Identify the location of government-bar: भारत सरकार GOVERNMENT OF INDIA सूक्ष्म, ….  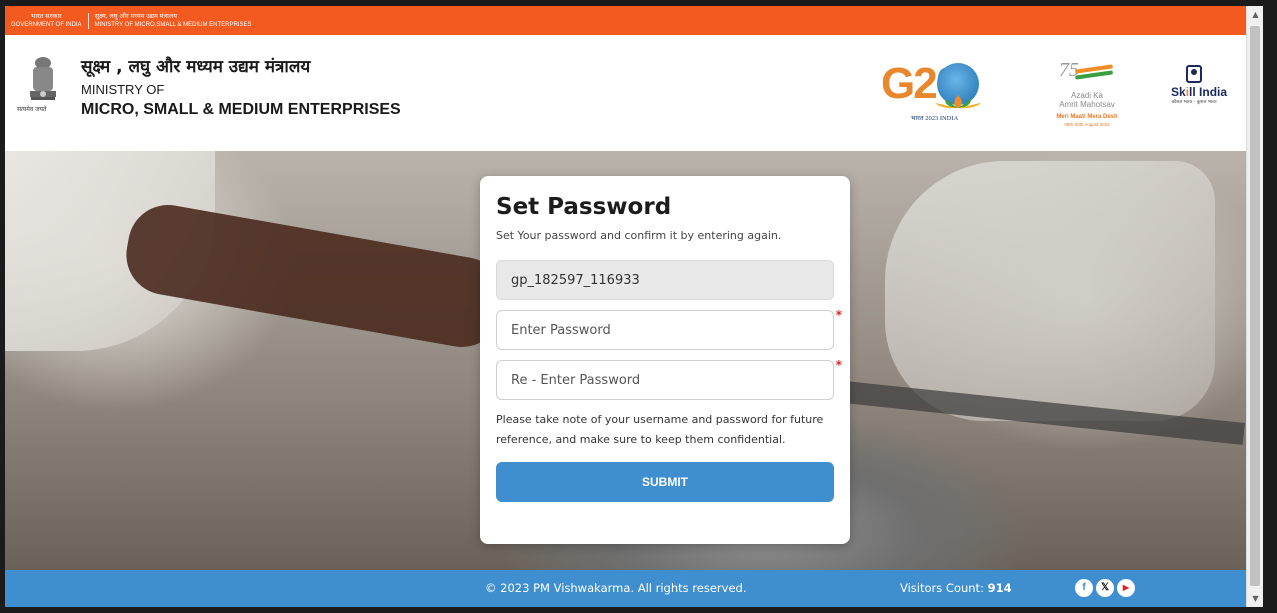
(625, 20).